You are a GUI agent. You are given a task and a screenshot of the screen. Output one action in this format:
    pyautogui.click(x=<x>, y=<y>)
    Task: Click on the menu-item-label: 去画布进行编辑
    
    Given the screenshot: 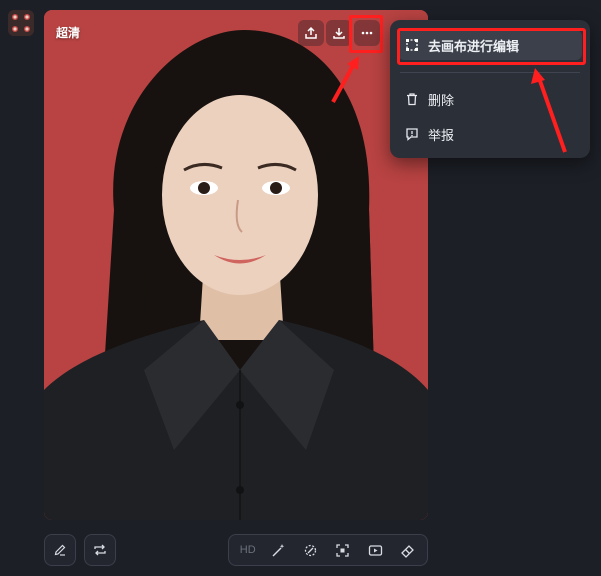 What is the action you would take?
    pyautogui.click(x=474, y=47)
    